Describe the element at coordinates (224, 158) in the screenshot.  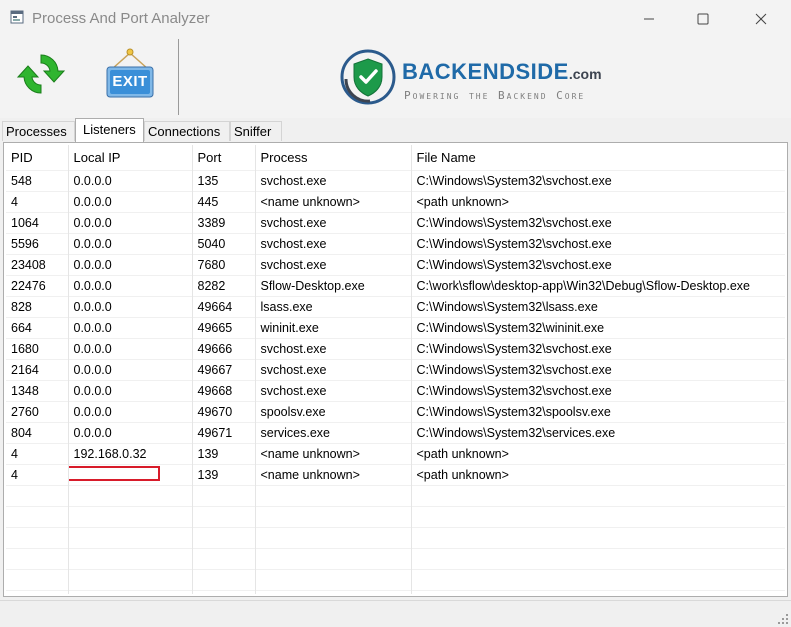
I see `column-header-port: Port` at that location.